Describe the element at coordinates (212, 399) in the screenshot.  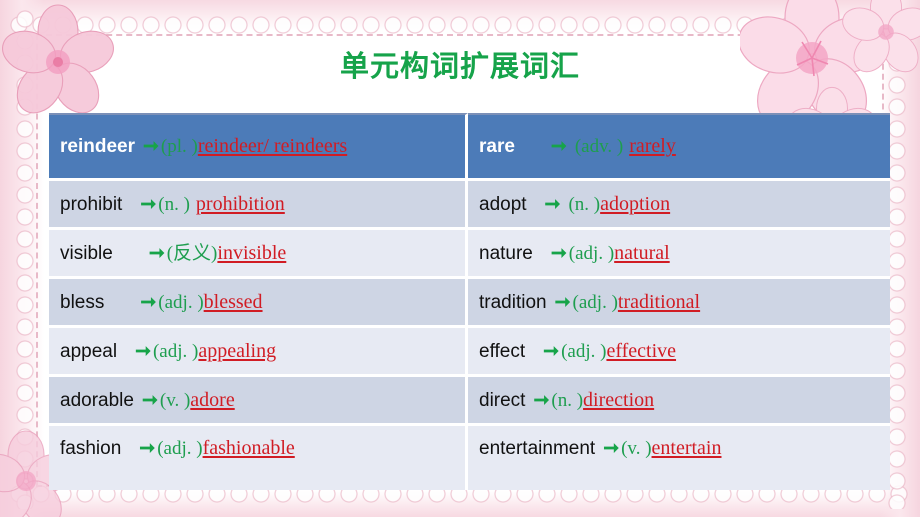
I see `derived-word: adore` at that location.